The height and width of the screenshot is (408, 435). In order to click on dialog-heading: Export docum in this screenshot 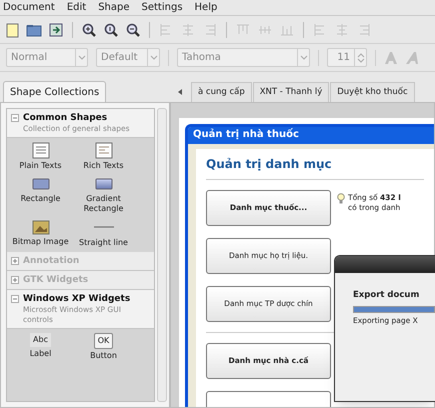, I will do `click(386, 295)`.